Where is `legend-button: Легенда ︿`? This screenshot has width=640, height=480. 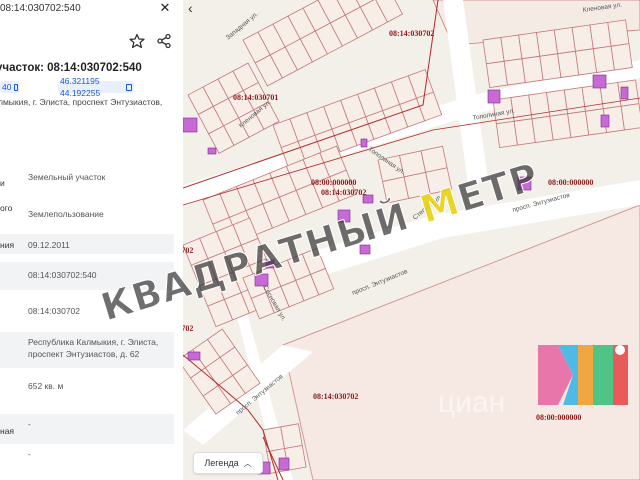 legend-button: Легенда ︿ is located at coordinates (228, 463).